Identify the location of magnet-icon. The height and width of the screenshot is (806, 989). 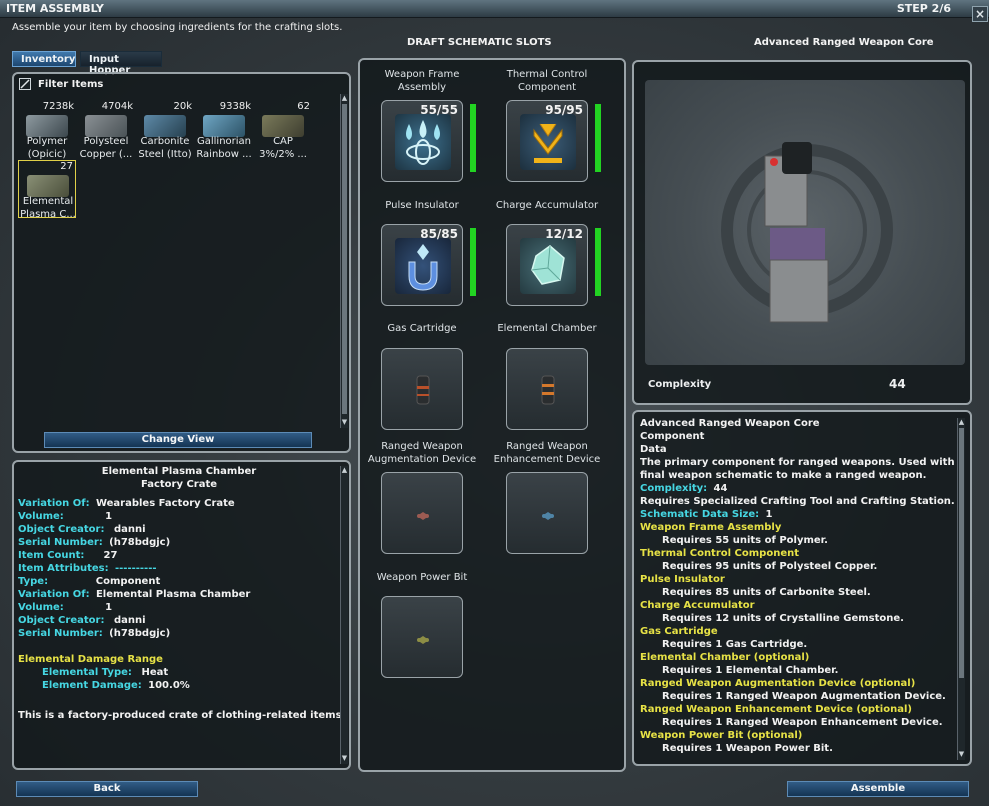
(423, 266).